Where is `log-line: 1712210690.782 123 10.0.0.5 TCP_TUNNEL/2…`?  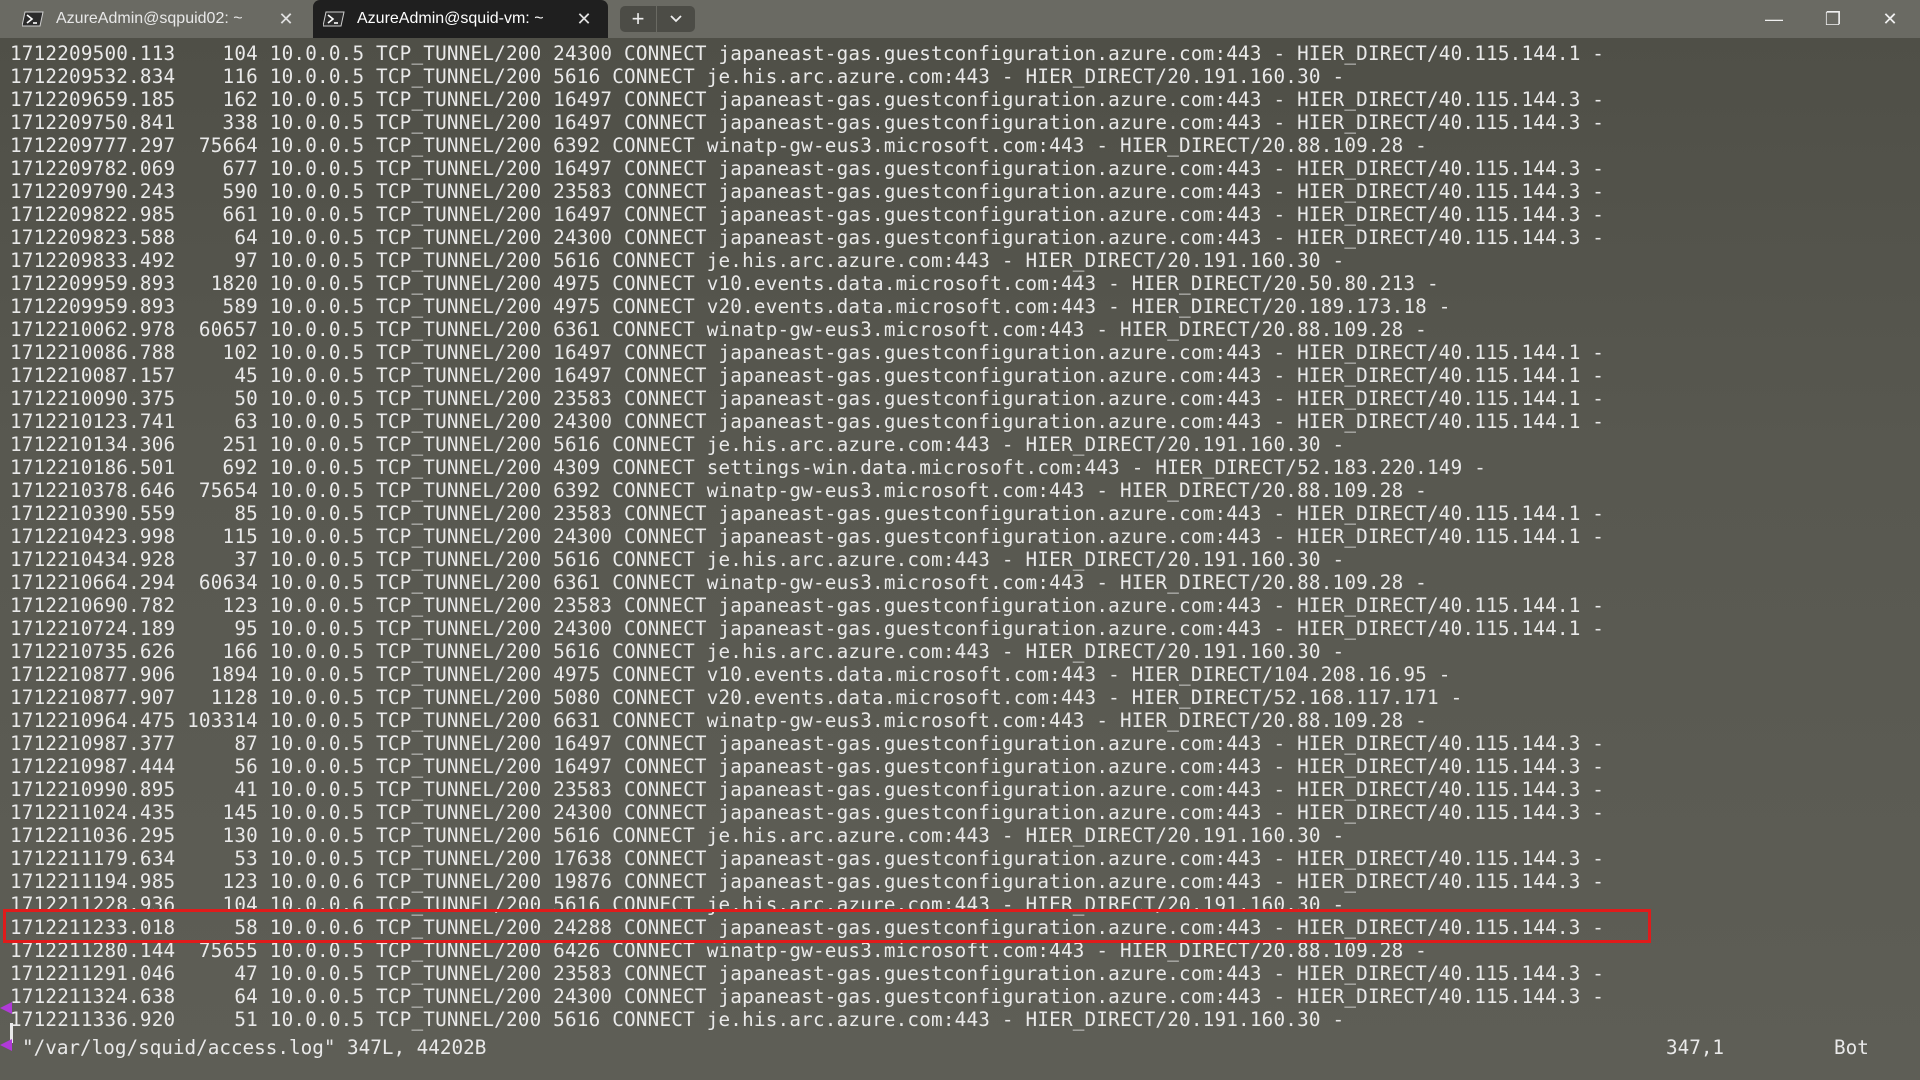 log-line: 1712210690.782 123 10.0.0.5 TCP_TUNNEL/2… is located at coordinates (807, 605).